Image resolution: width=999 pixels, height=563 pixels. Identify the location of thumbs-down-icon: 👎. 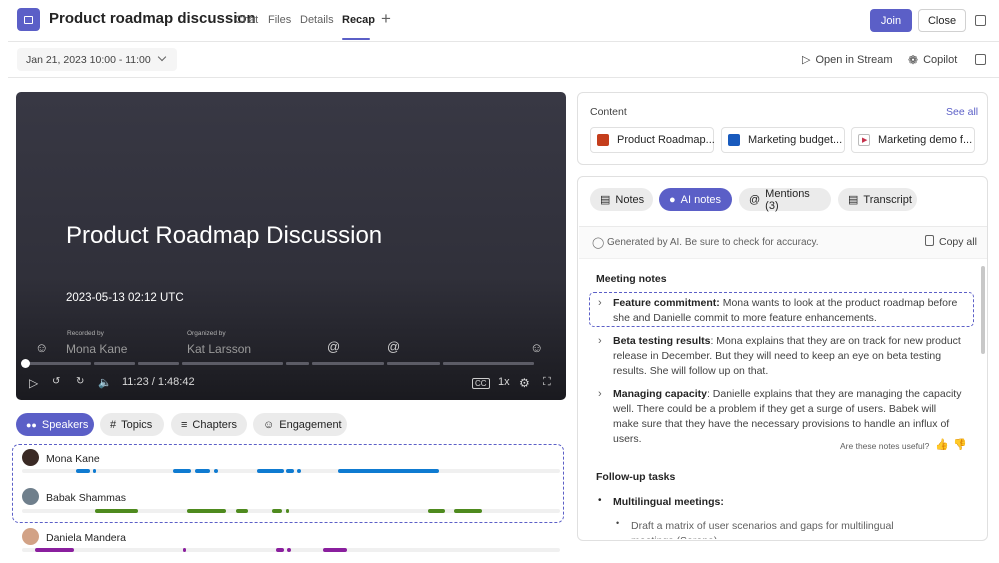
(960, 444).